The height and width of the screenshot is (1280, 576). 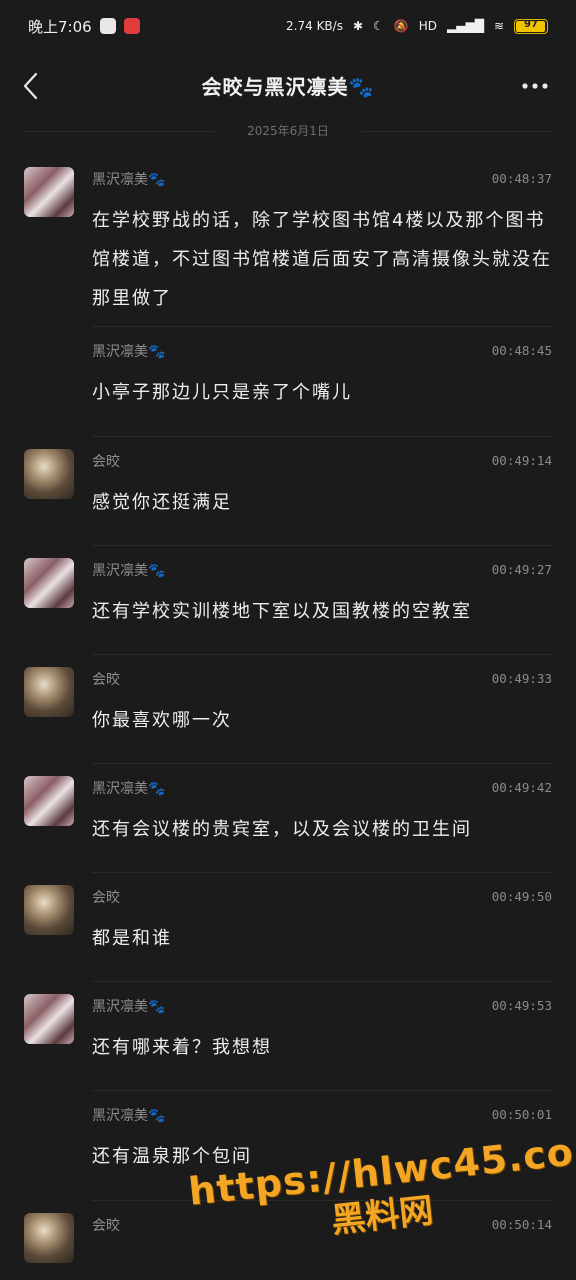 What do you see at coordinates (498, 26) in the screenshot?
I see `wifi-icon: ≋` at bounding box center [498, 26].